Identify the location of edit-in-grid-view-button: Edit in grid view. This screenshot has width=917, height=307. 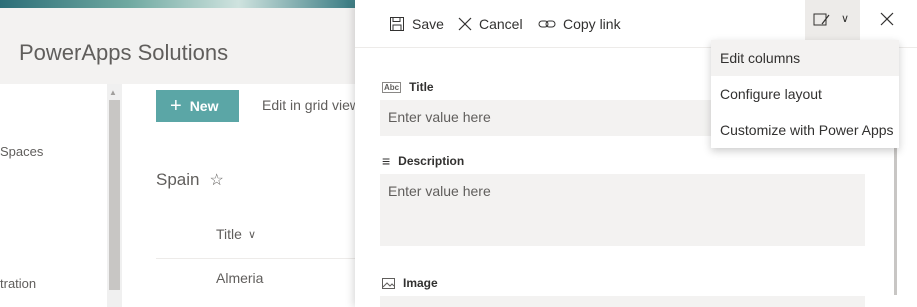
(304, 105).